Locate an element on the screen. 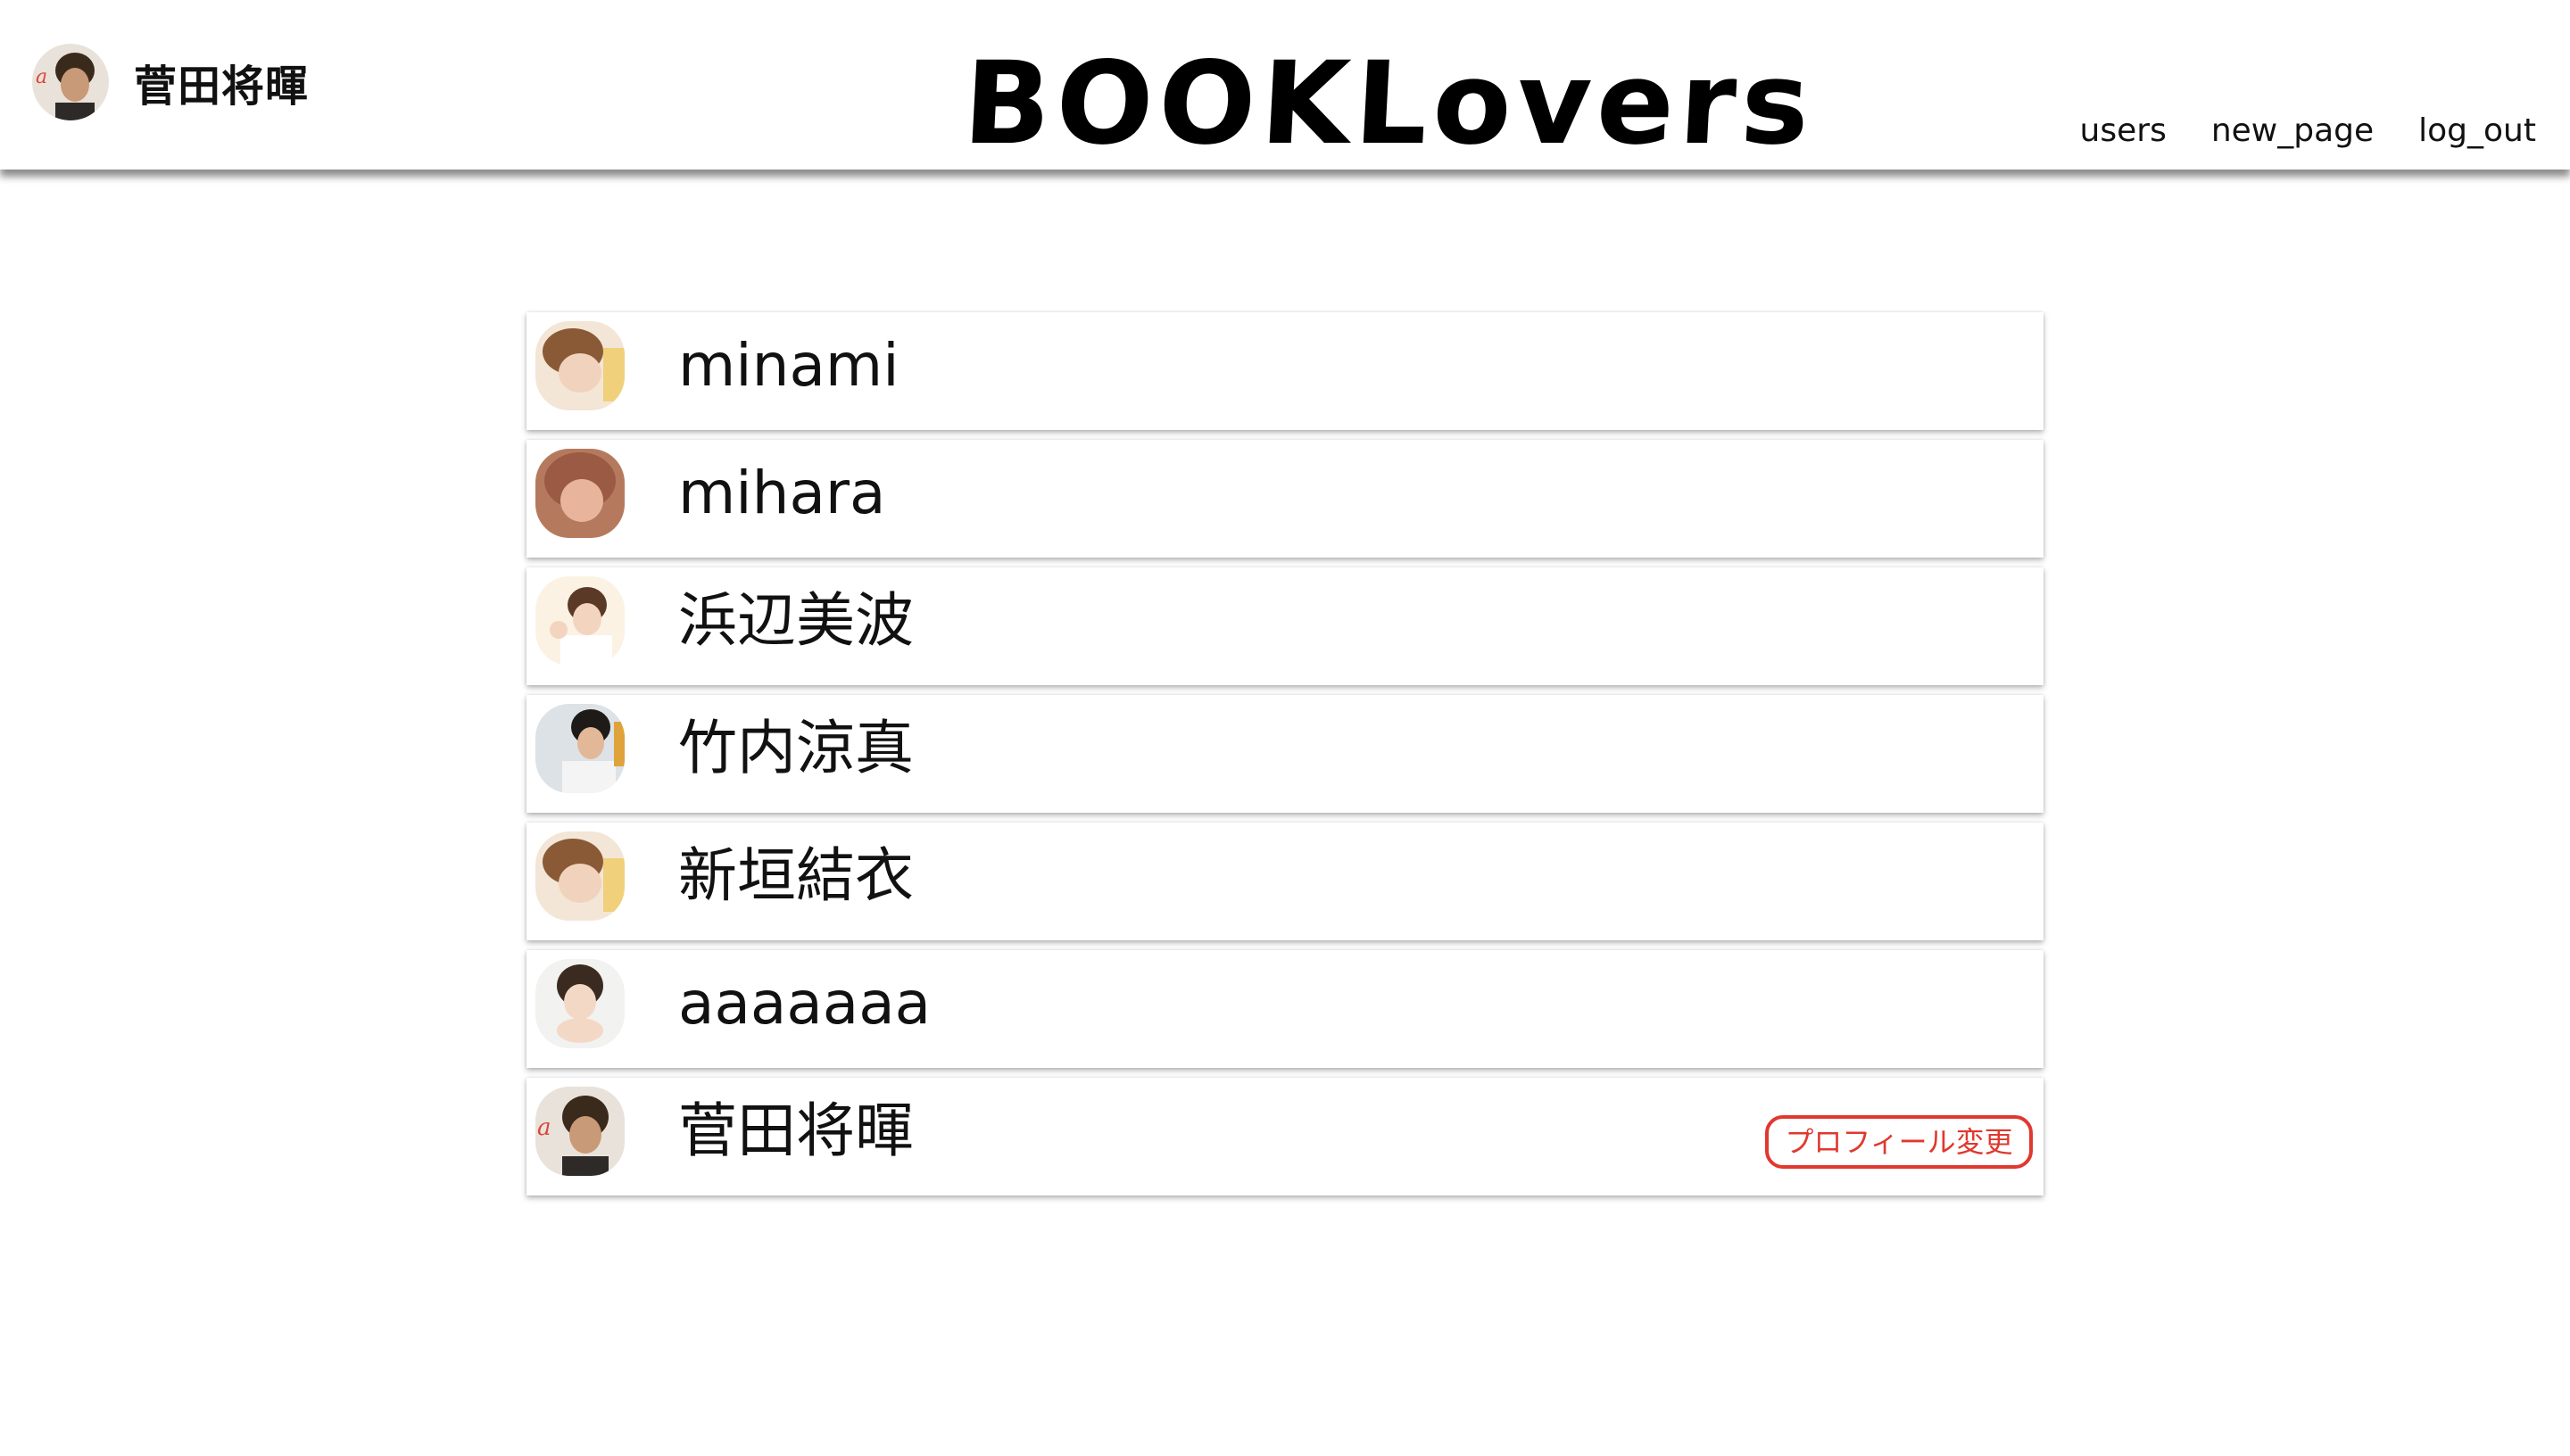  current-user-name: 菅田将暉 is located at coordinates (221, 82).